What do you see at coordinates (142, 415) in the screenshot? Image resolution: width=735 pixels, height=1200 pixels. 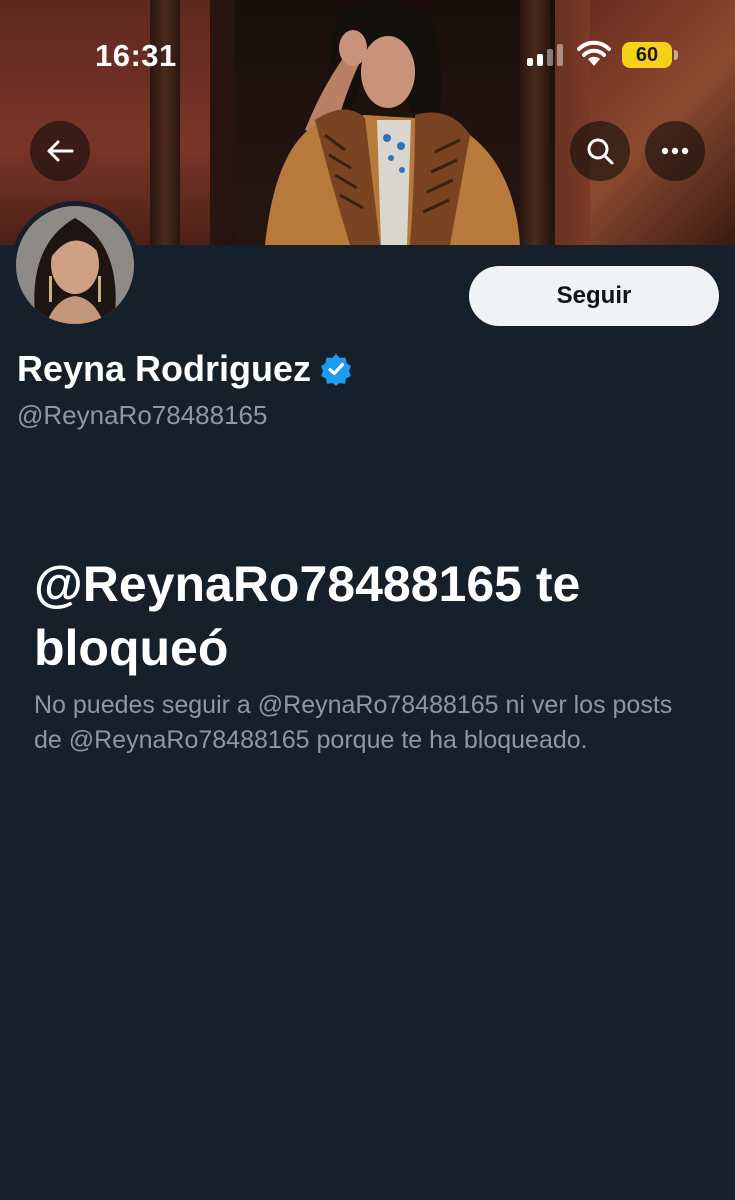 I see `user-handle: @ReynaRo78488165` at bounding box center [142, 415].